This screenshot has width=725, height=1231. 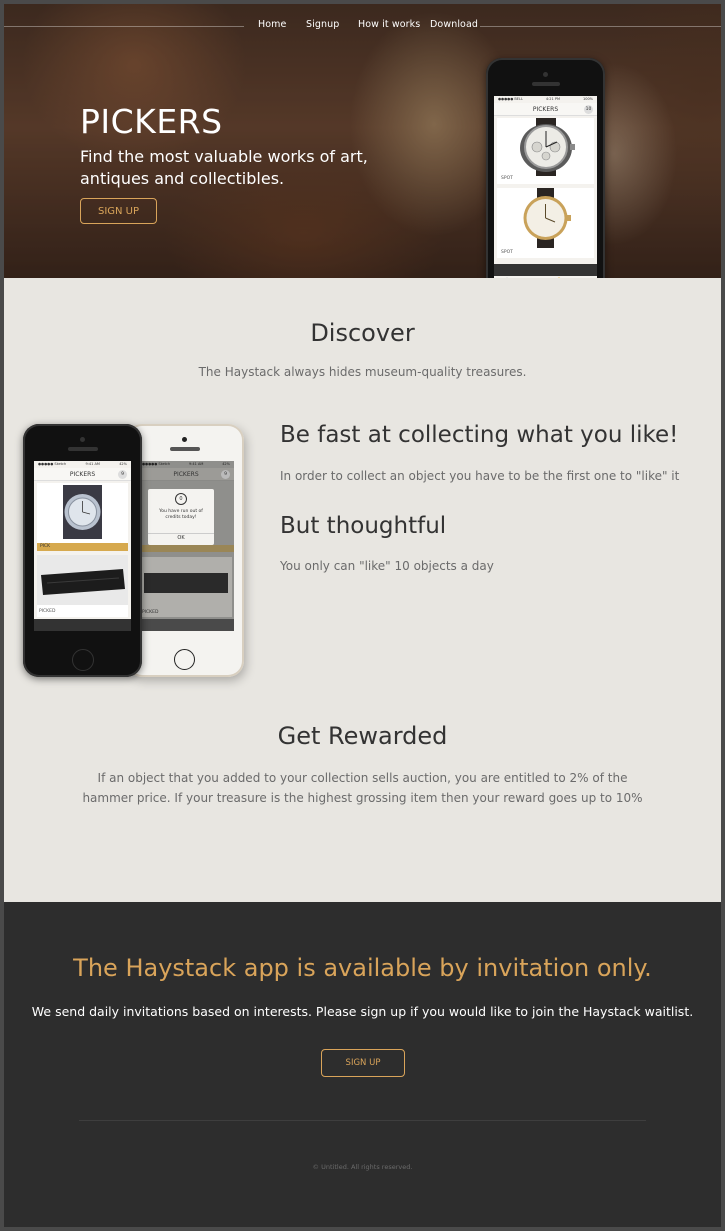 What do you see at coordinates (82, 580) in the screenshot?
I see `case-image` at bounding box center [82, 580].